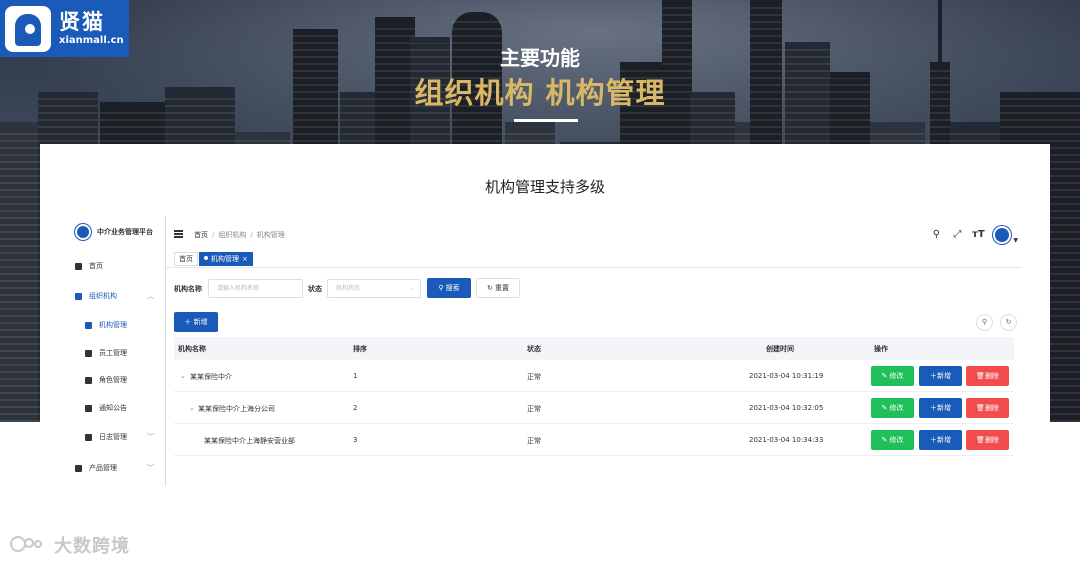  Describe the element at coordinates (88, 437) in the screenshot. I see `log-icon` at that location.